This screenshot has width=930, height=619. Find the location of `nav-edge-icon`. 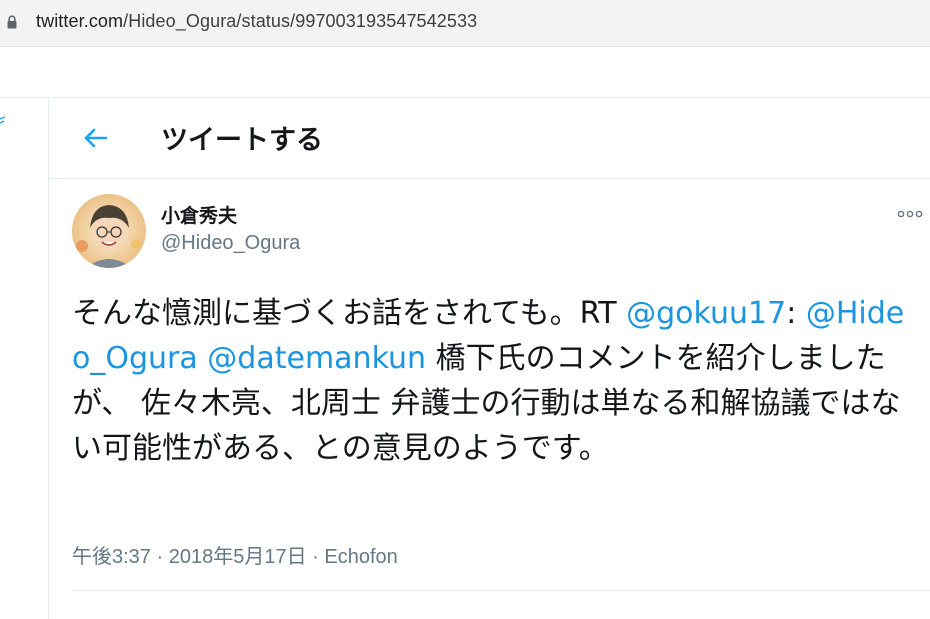

nav-edge-icon is located at coordinates (3, 123).